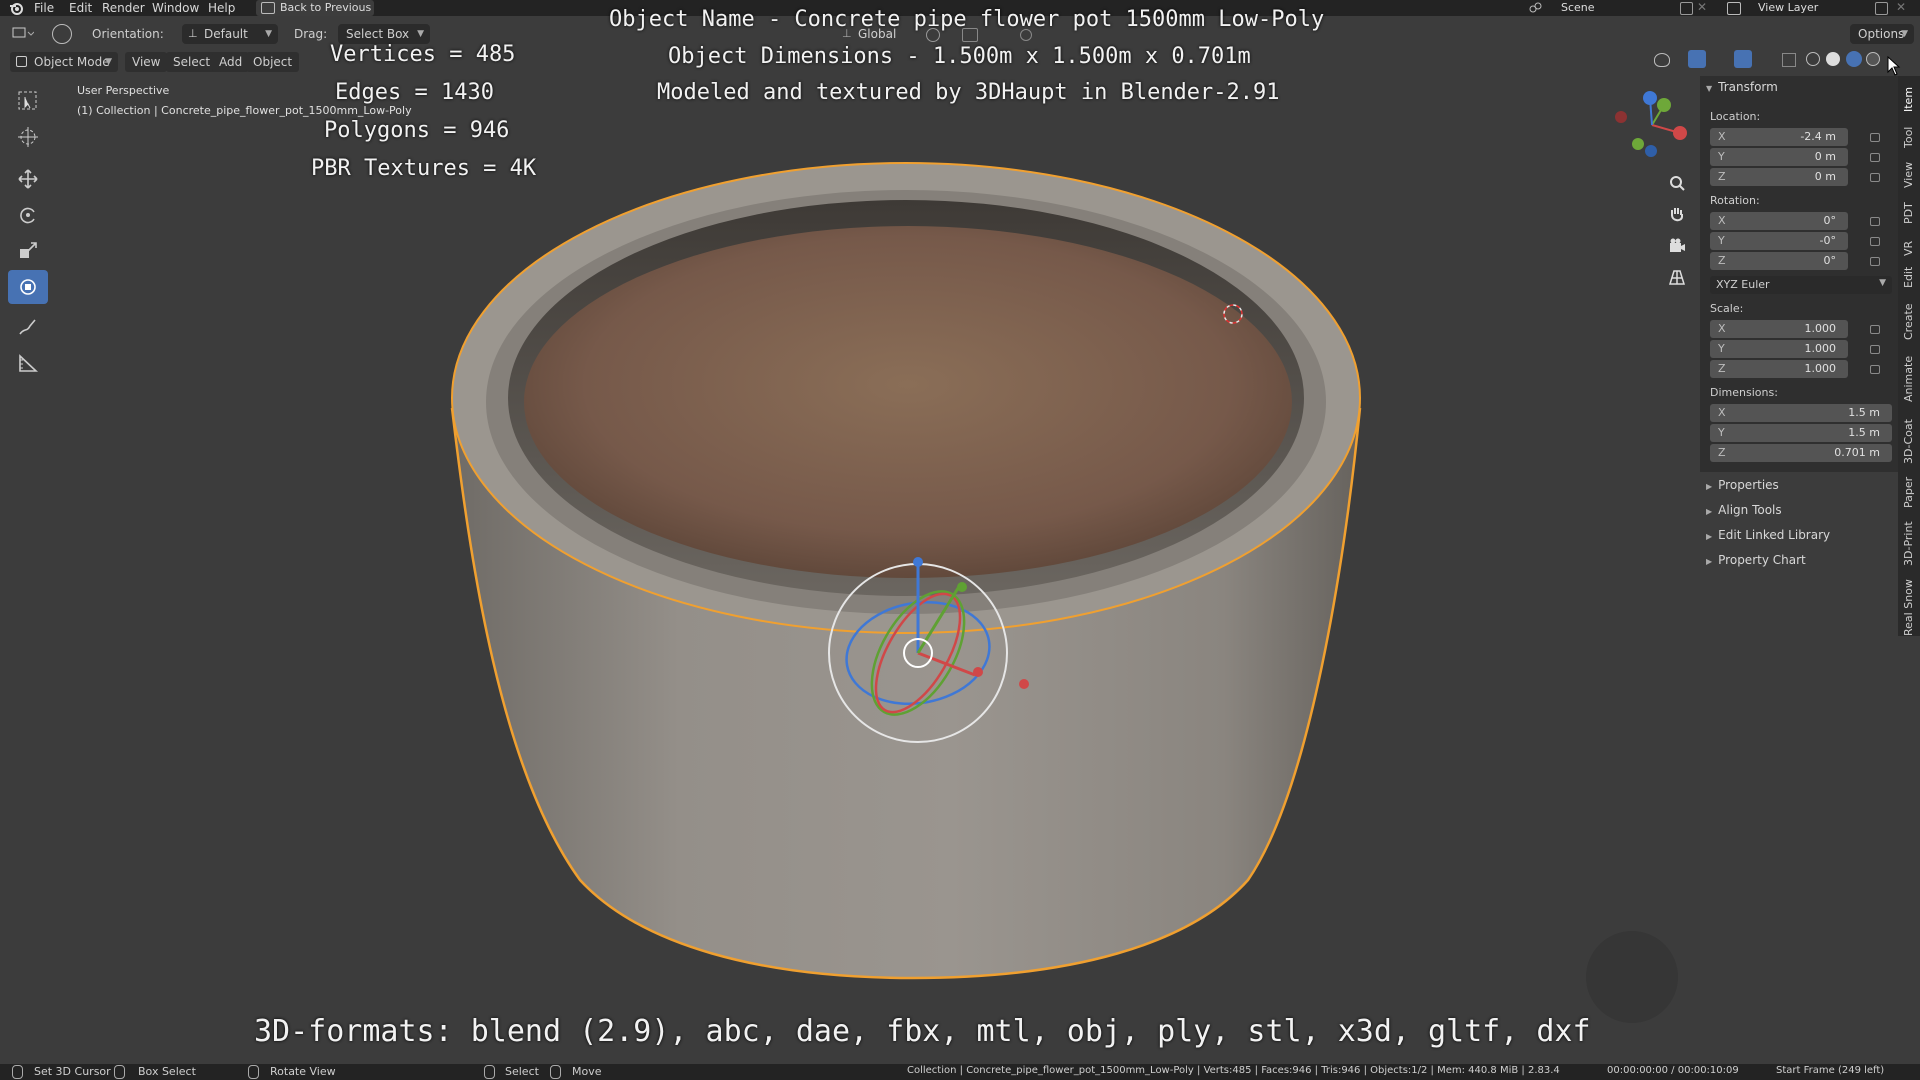 Image resolution: width=1920 pixels, height=1080 pixels. Describe the element at coordinates (1825, 176) in the screenshot. I see `location-z-value: 0 m` at that location.